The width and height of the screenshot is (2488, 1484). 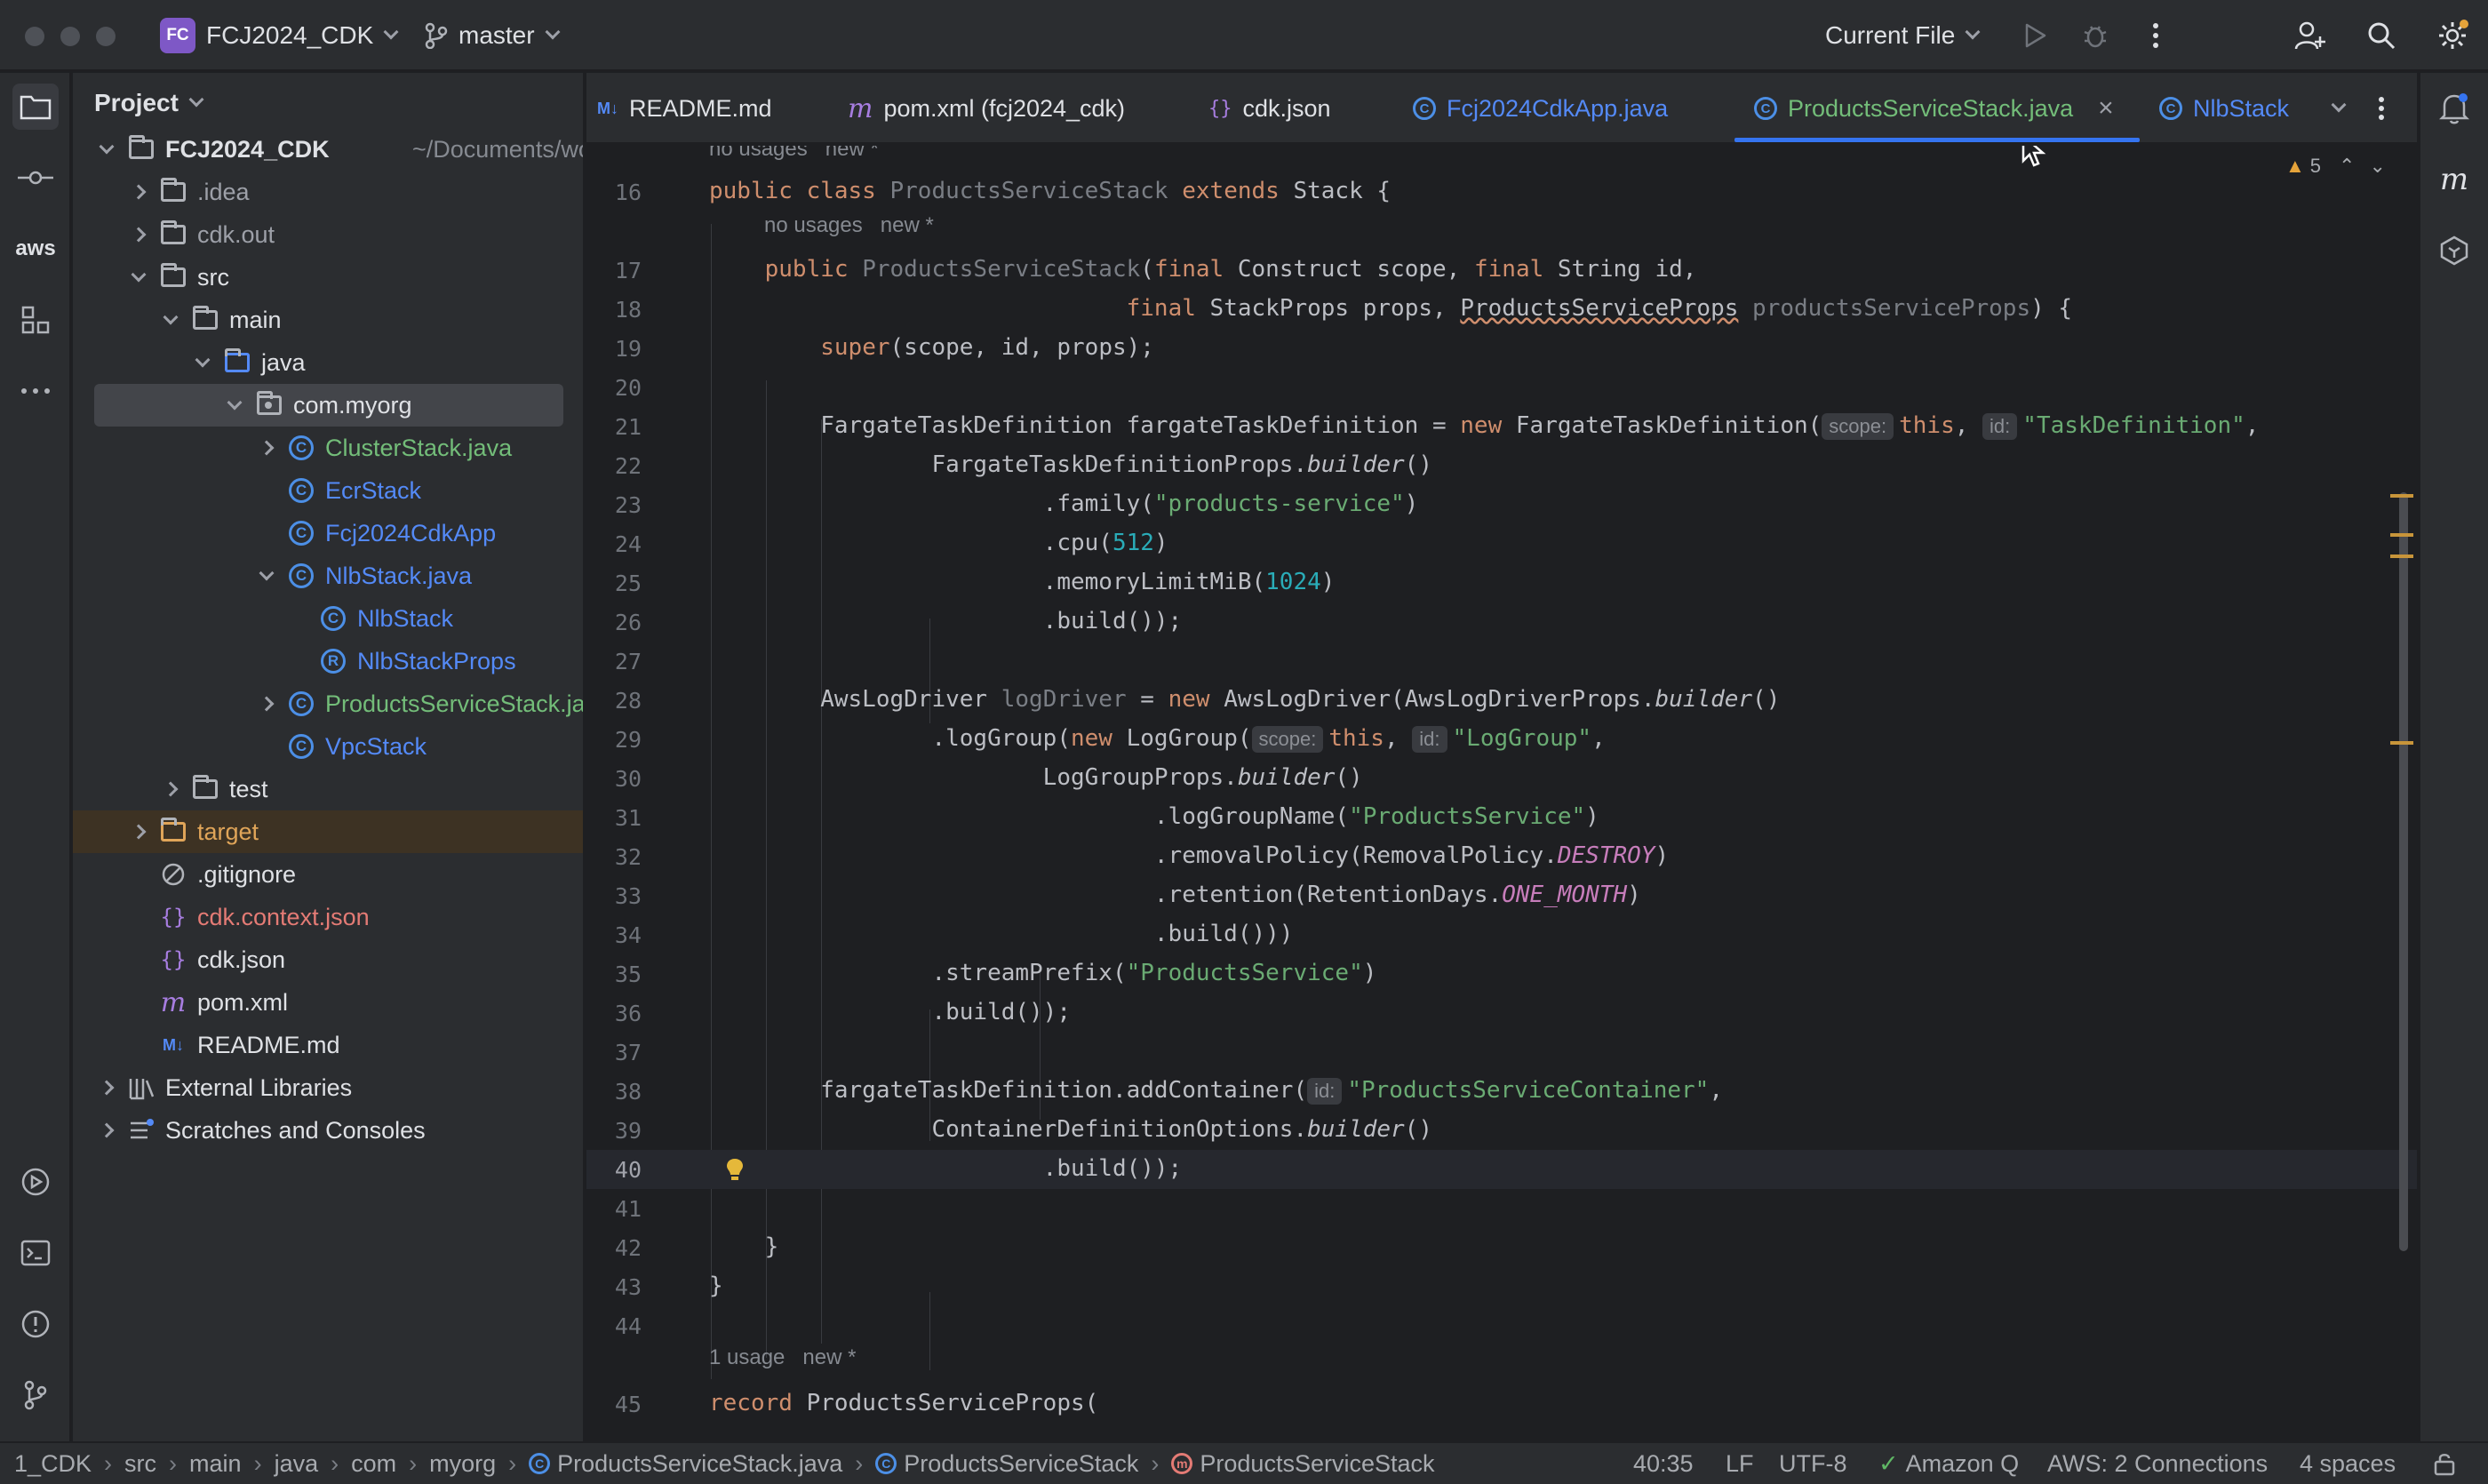 I want to click on tree-item: C Fcj2024CdkApp, so click(x=328, y=533).